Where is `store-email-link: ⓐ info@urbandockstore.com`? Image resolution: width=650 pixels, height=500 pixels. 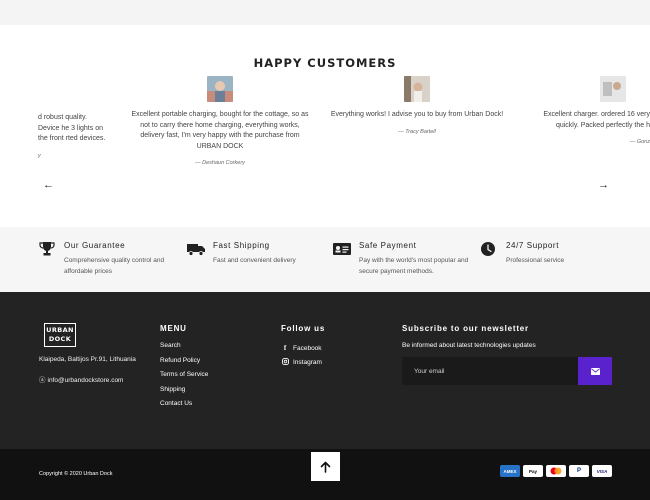 store-email-link: ⓐ info@urbandockstore.com is located at coordinates (81, 379).